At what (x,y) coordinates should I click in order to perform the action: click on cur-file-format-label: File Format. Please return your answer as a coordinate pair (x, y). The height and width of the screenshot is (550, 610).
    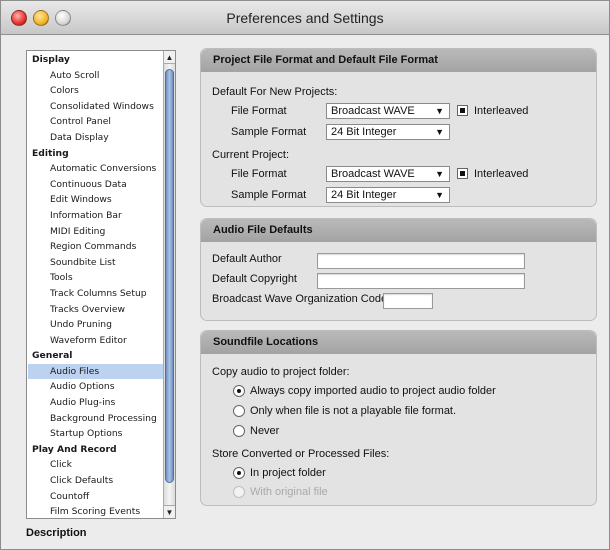
    Looking at the image, I should click on (259, 174).